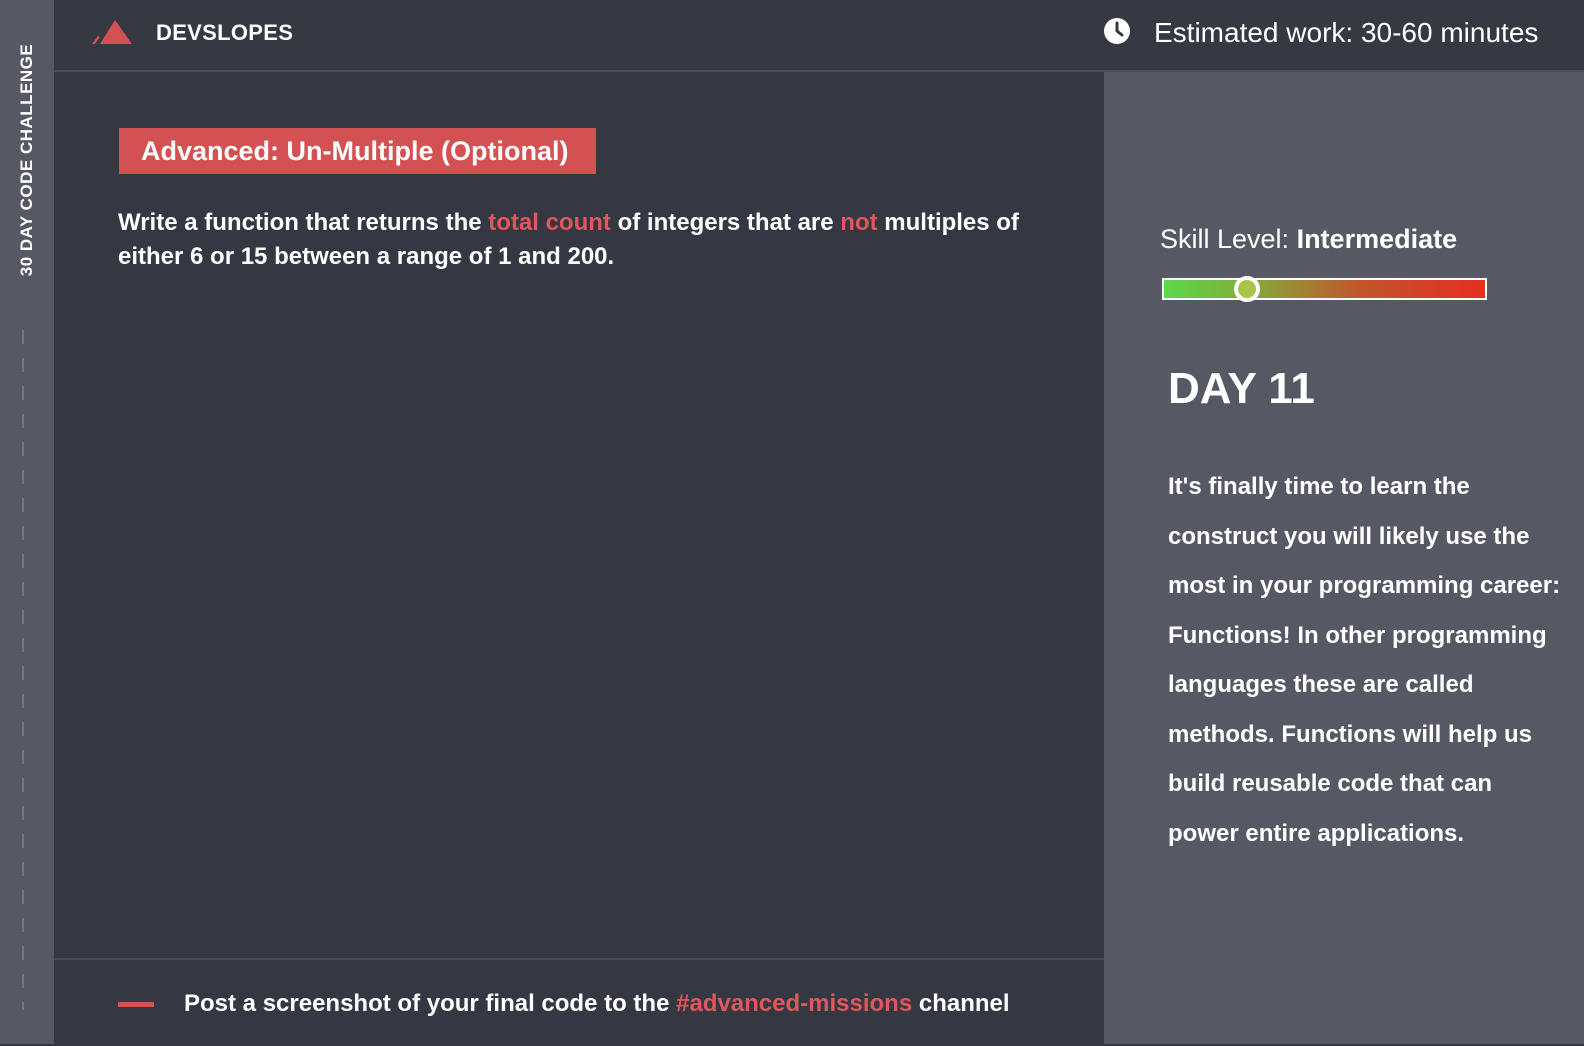  I want to click on channel-link: #advanced-missions, so click(794, 1003).